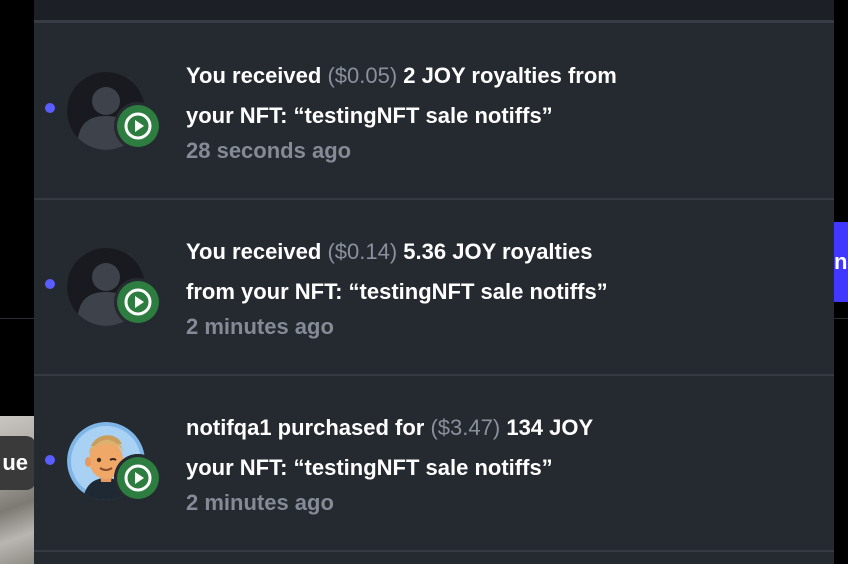 The width and height of the screenshot is (848, 564). Describe the element at coordinates (269, 150) in the screenshot. I see `notification-timestamp: 28 seconds ago` at that location.